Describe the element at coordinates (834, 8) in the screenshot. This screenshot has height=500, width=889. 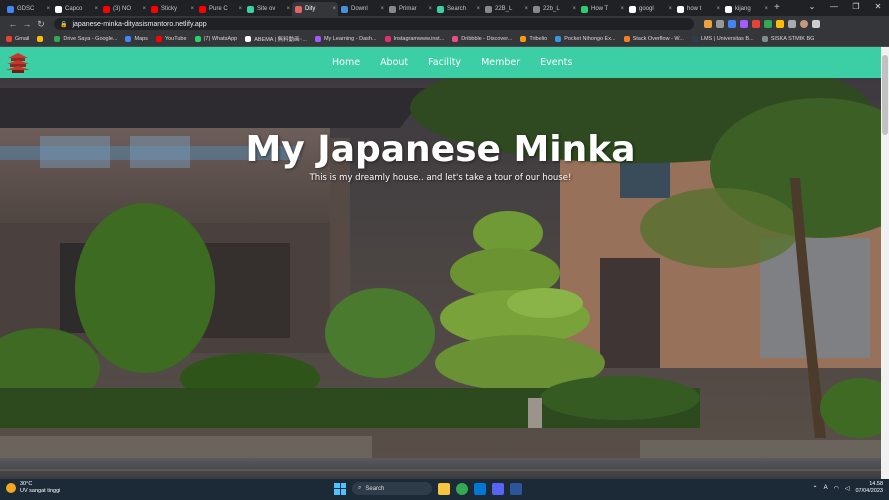
I see `minimize-icon: —` at that location.